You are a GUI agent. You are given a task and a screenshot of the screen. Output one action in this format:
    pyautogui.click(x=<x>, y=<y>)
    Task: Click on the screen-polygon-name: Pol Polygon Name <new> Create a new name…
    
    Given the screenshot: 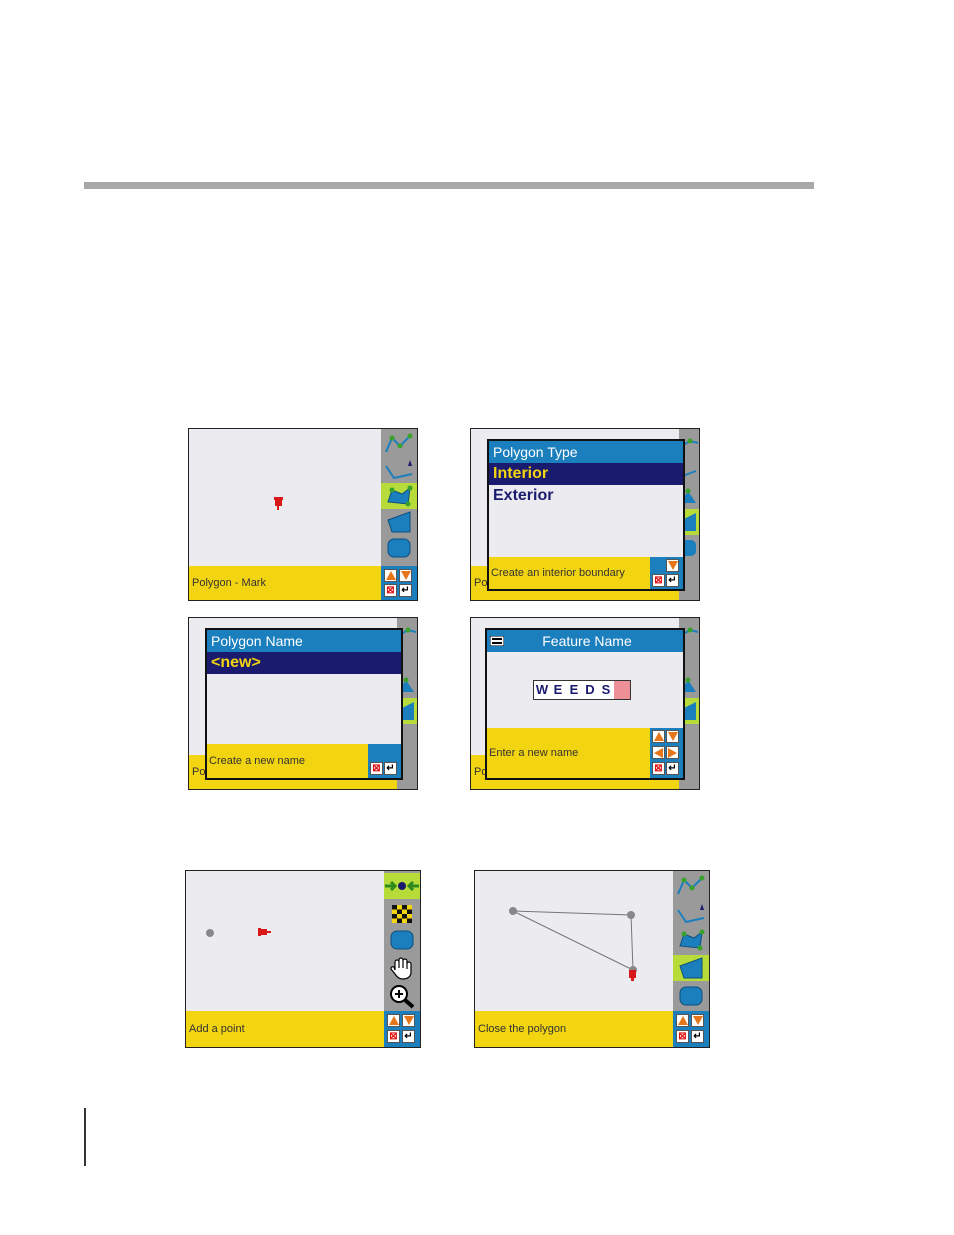 What is the action you would take?
    pyautogui.click(x=303, y=703)
    